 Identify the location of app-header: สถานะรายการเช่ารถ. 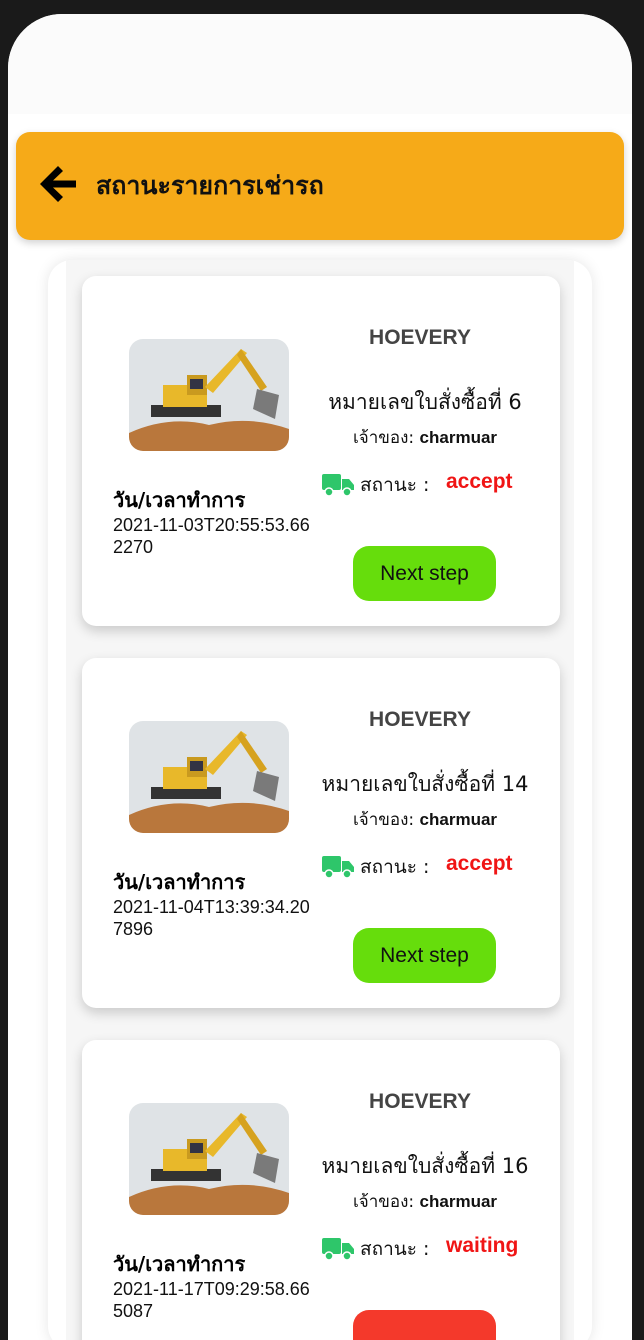
(320, 186).